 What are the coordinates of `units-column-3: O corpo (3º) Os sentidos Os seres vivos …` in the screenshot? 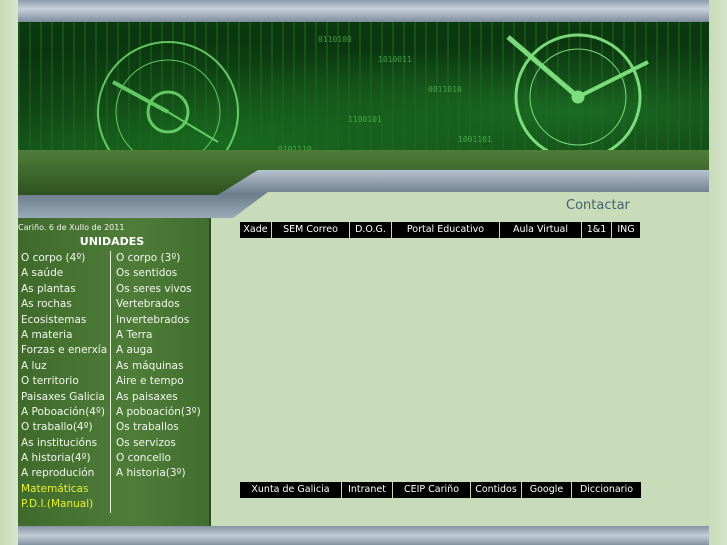 It's located at (158, 366).